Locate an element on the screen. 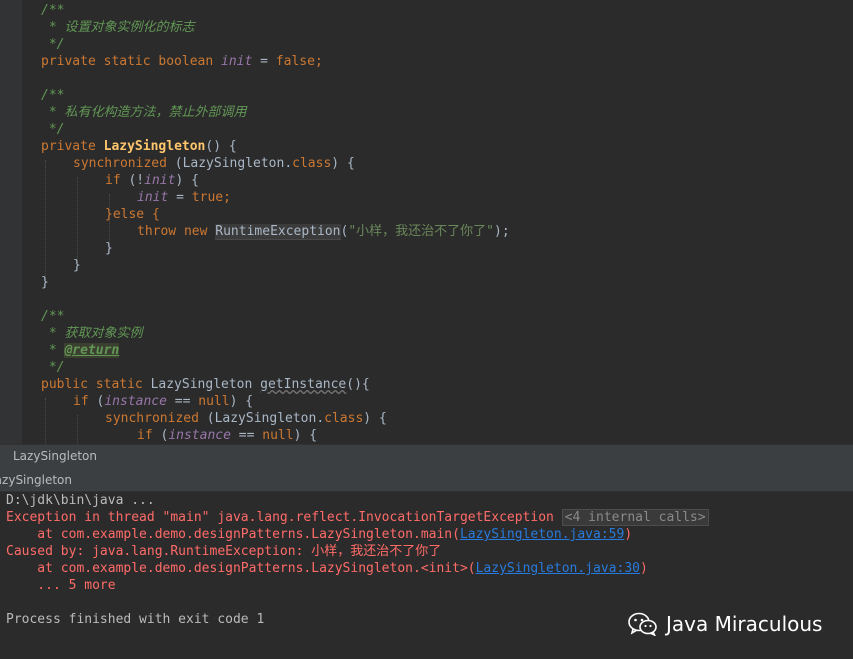 The width and height of the screenshot is (853, 659). string-literal: "小样，我还治不了你了" is located at coordinates (421, 231).